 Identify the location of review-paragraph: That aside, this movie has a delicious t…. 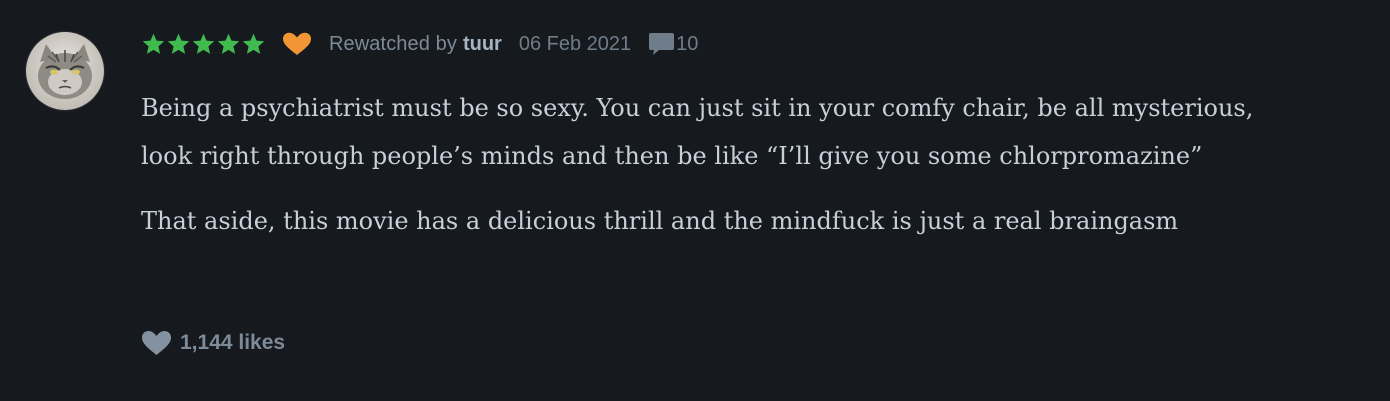
(660, 221).